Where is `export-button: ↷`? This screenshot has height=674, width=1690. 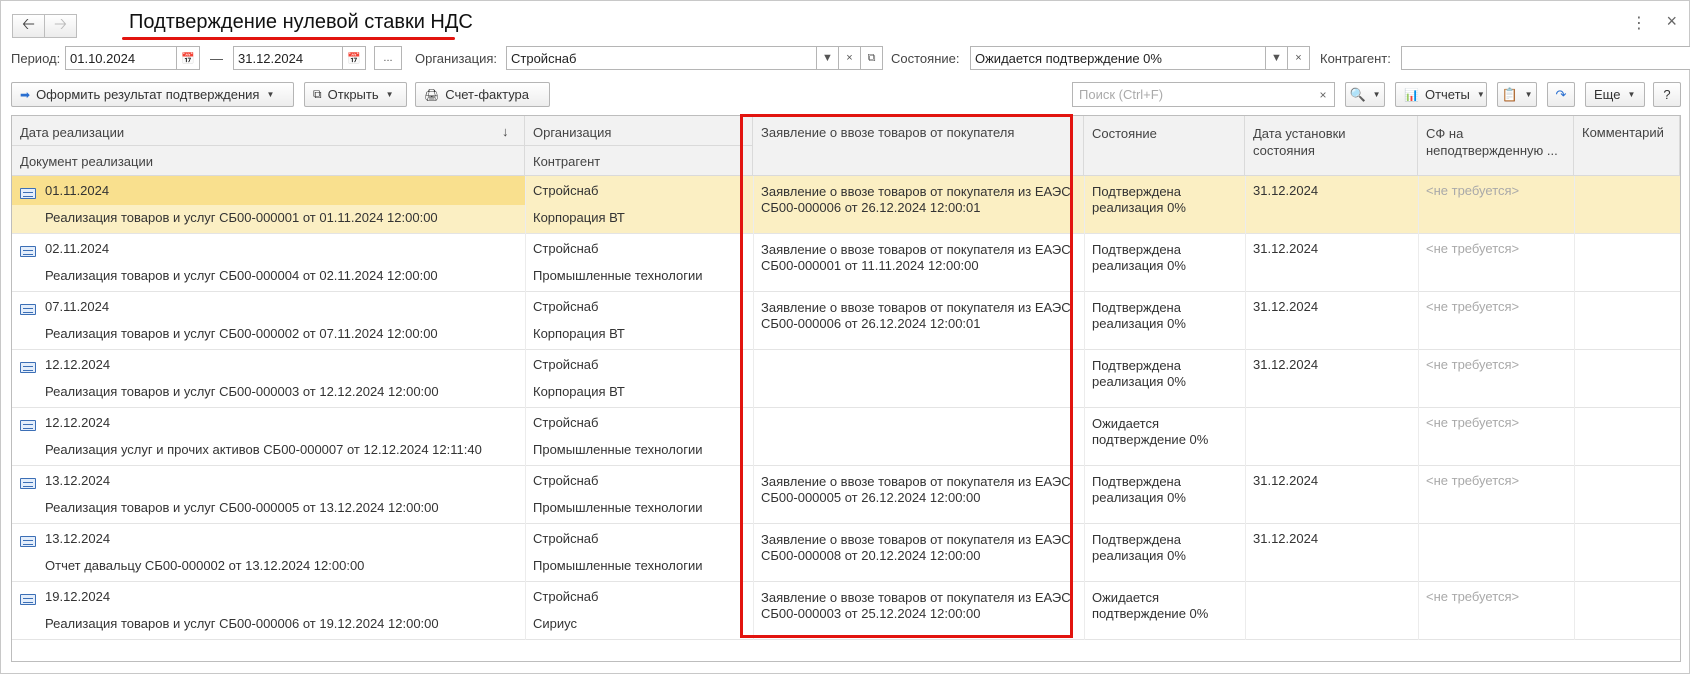
export-button: ↷ is located at coordinates (1561, 94).